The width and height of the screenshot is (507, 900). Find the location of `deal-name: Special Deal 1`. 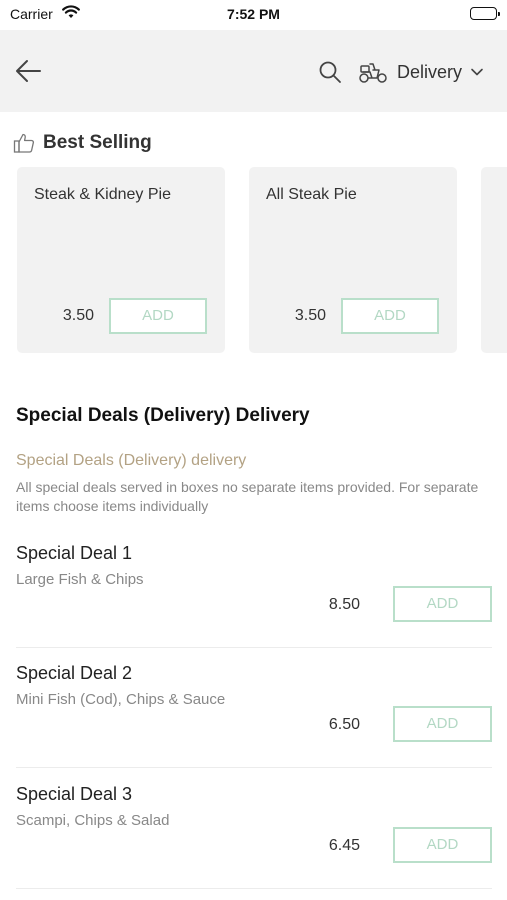

deal-name: Special Deal 1 is located at coordinates (74, 553).